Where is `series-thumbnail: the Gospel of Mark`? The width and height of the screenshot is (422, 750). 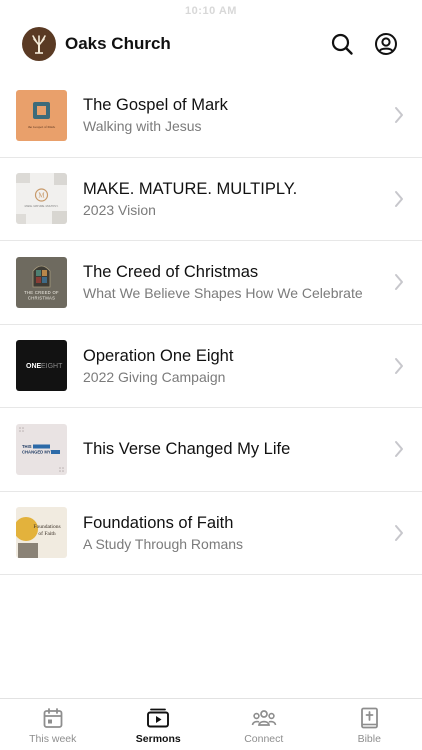 series-thumbnail: the Gospel of Mark is located at coordinates (41, 115).